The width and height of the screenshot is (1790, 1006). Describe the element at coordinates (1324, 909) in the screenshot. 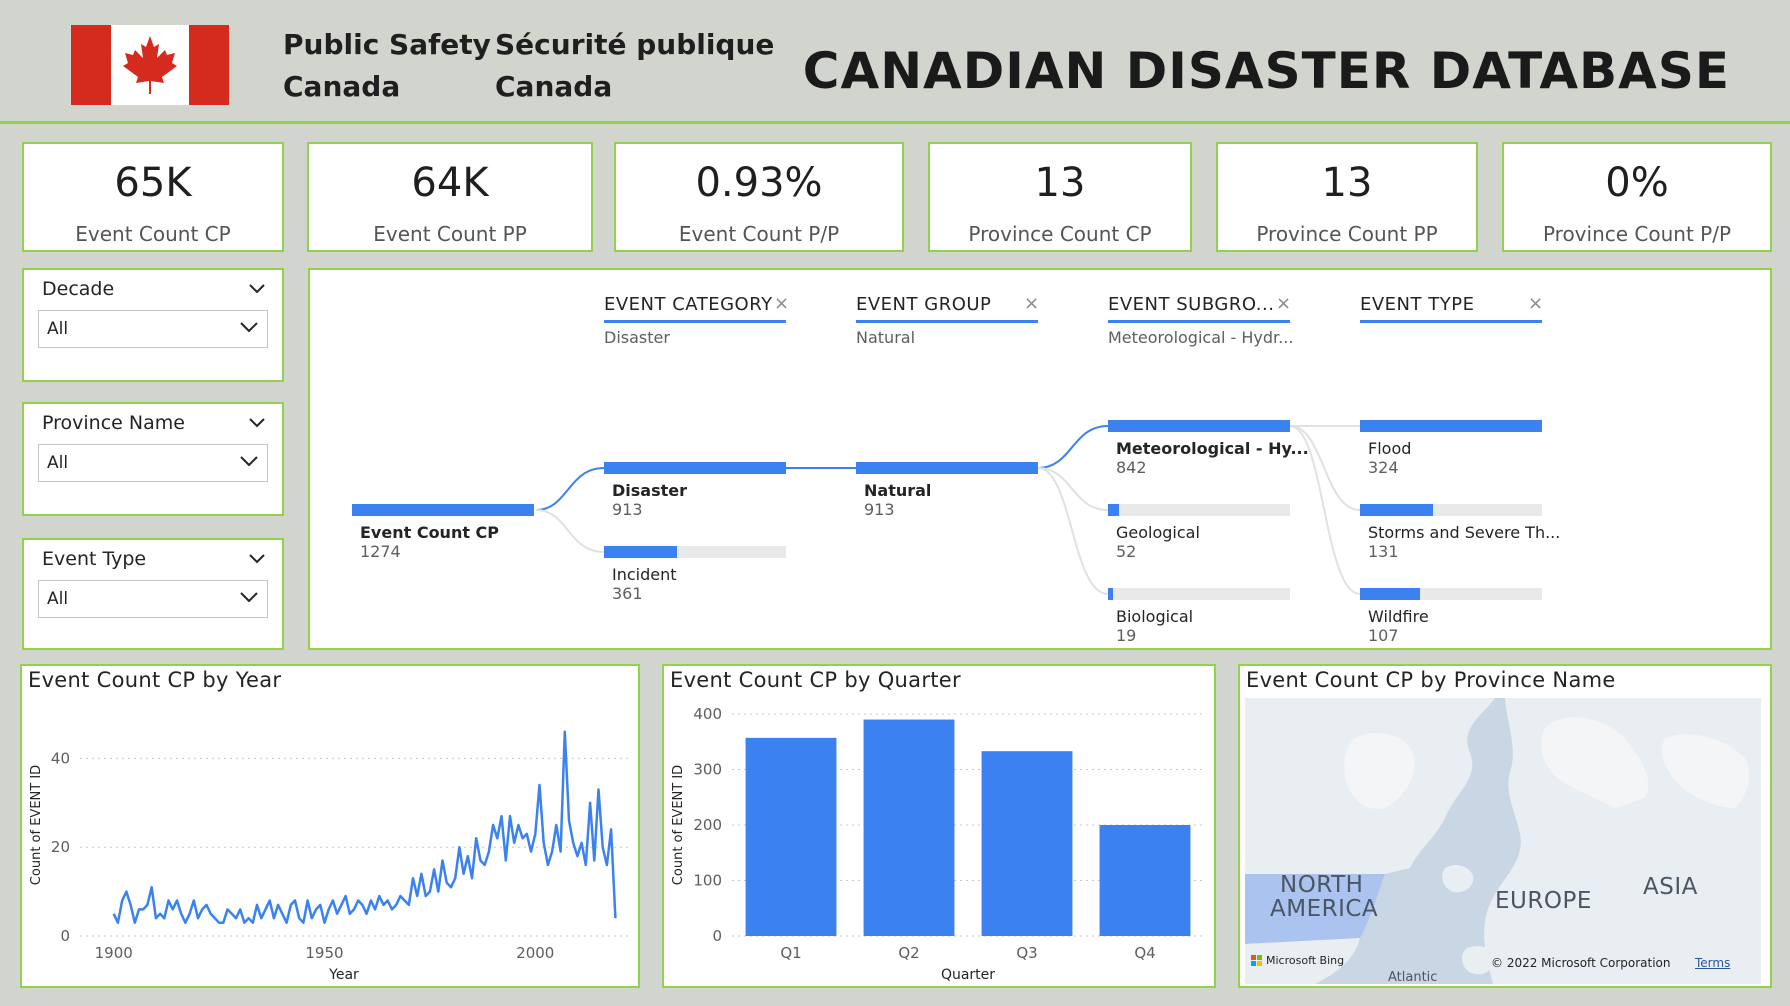

I see `map-label-america: AMERICA` at that location.